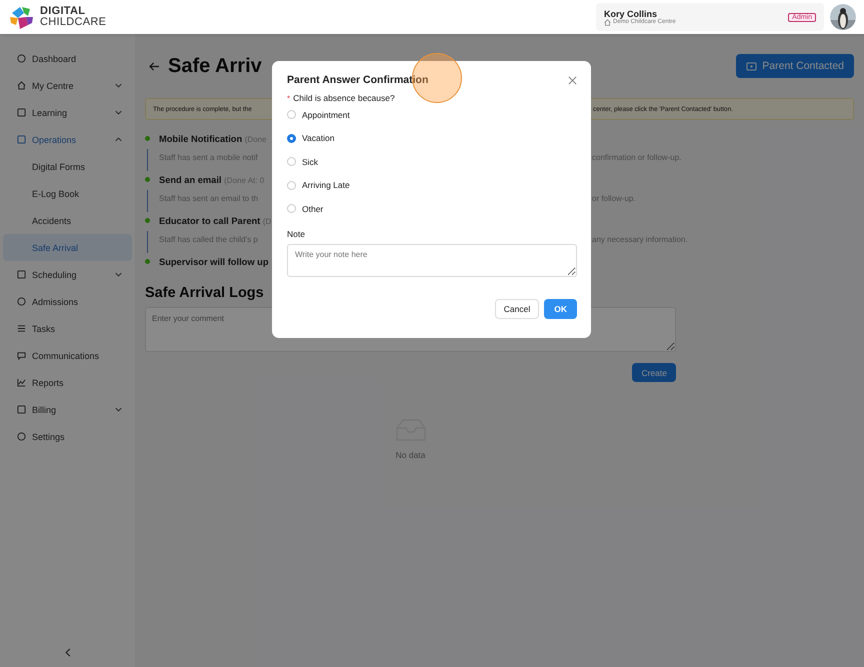 The height and width of the screenshot is (667, 864). Describe the element at coordinates (637, 157) in the screenshot. I see `step-description: confirmation or follow-up.` at that location.